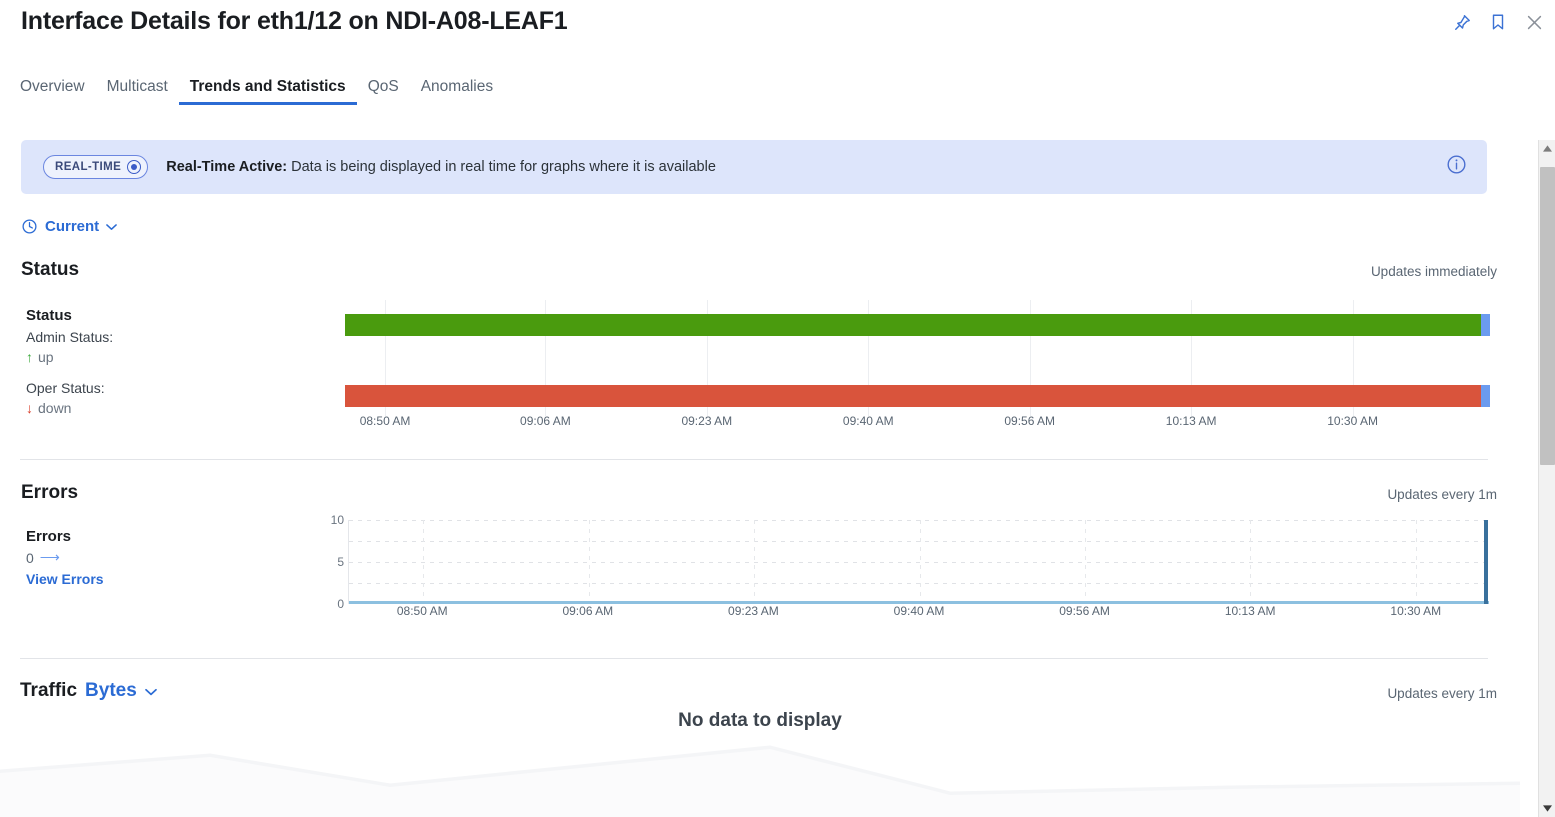 The width and height of the screenshot is (1555, 817). I want to click on arrow-down-icon: ↓, so click(29, 408).